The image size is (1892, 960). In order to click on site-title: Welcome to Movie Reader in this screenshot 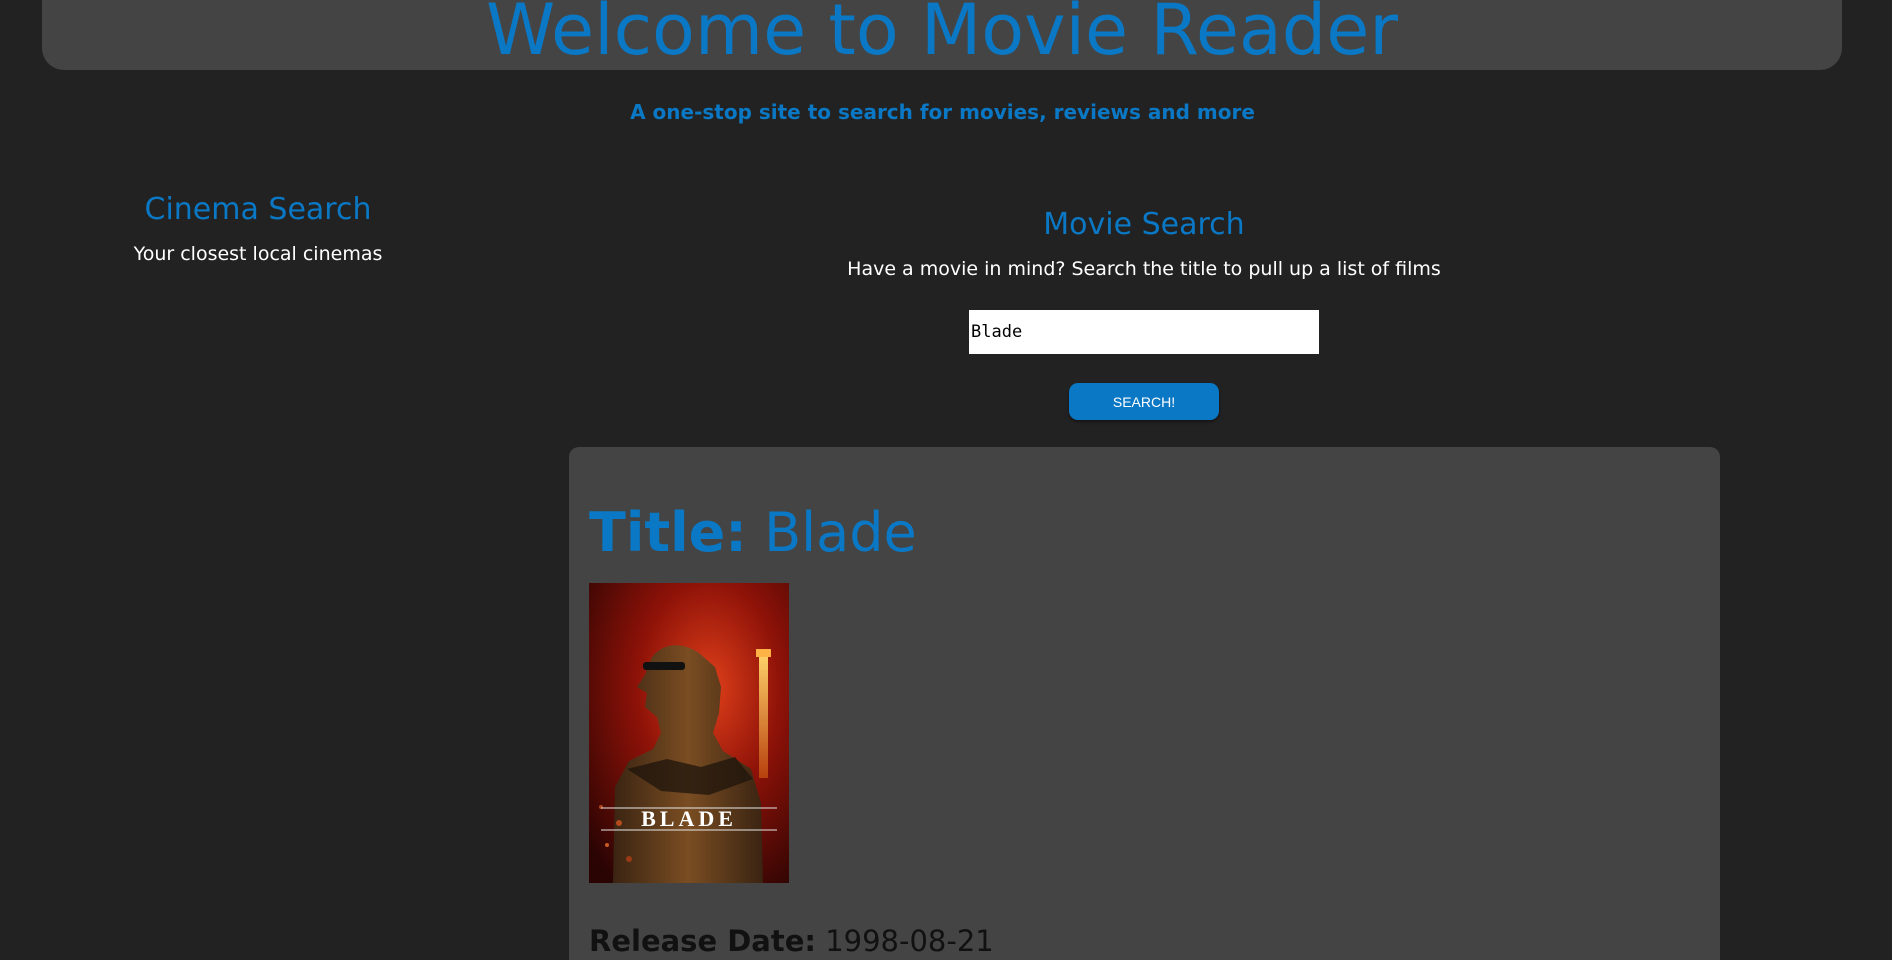, I will do `click(942, 35)`.